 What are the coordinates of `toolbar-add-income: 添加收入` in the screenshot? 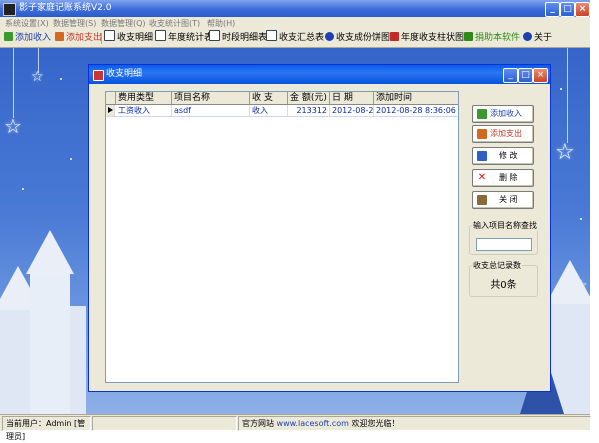 It's located at (27, 38).